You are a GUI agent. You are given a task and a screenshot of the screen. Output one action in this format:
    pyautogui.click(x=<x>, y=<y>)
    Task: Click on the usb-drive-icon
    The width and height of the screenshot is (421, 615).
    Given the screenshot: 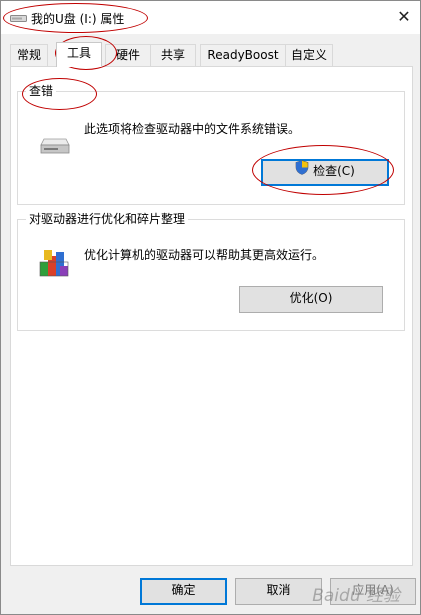 What is the action you would take?
    pyautogui.click(x=18, y=17)
    